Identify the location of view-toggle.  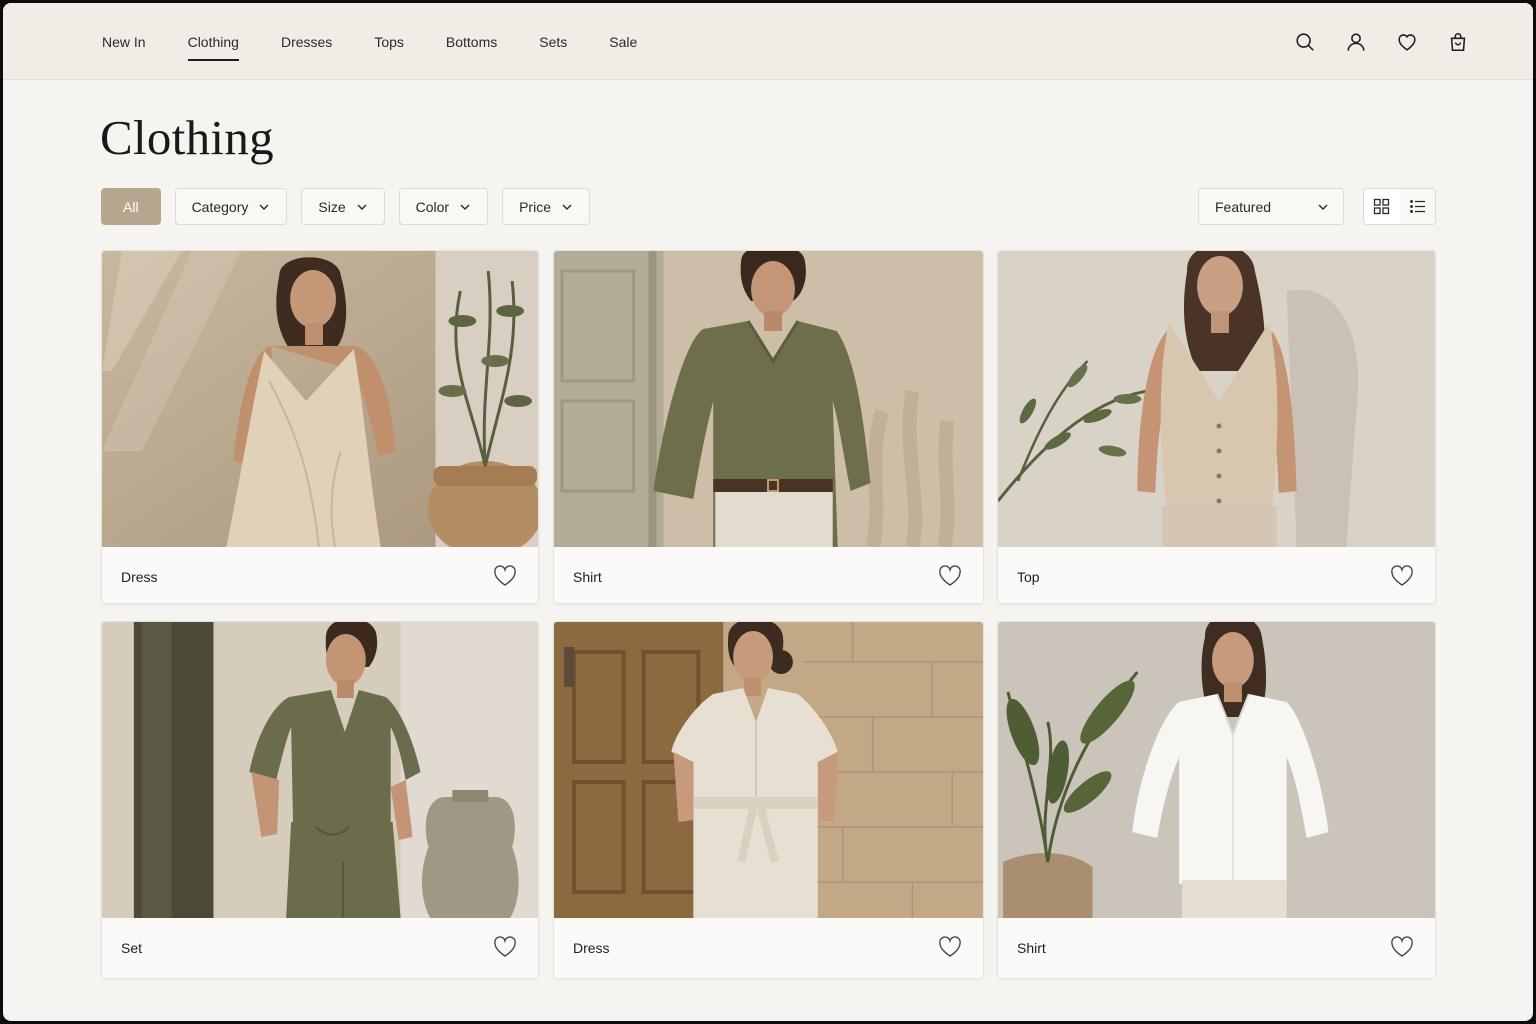
(1399, 206).